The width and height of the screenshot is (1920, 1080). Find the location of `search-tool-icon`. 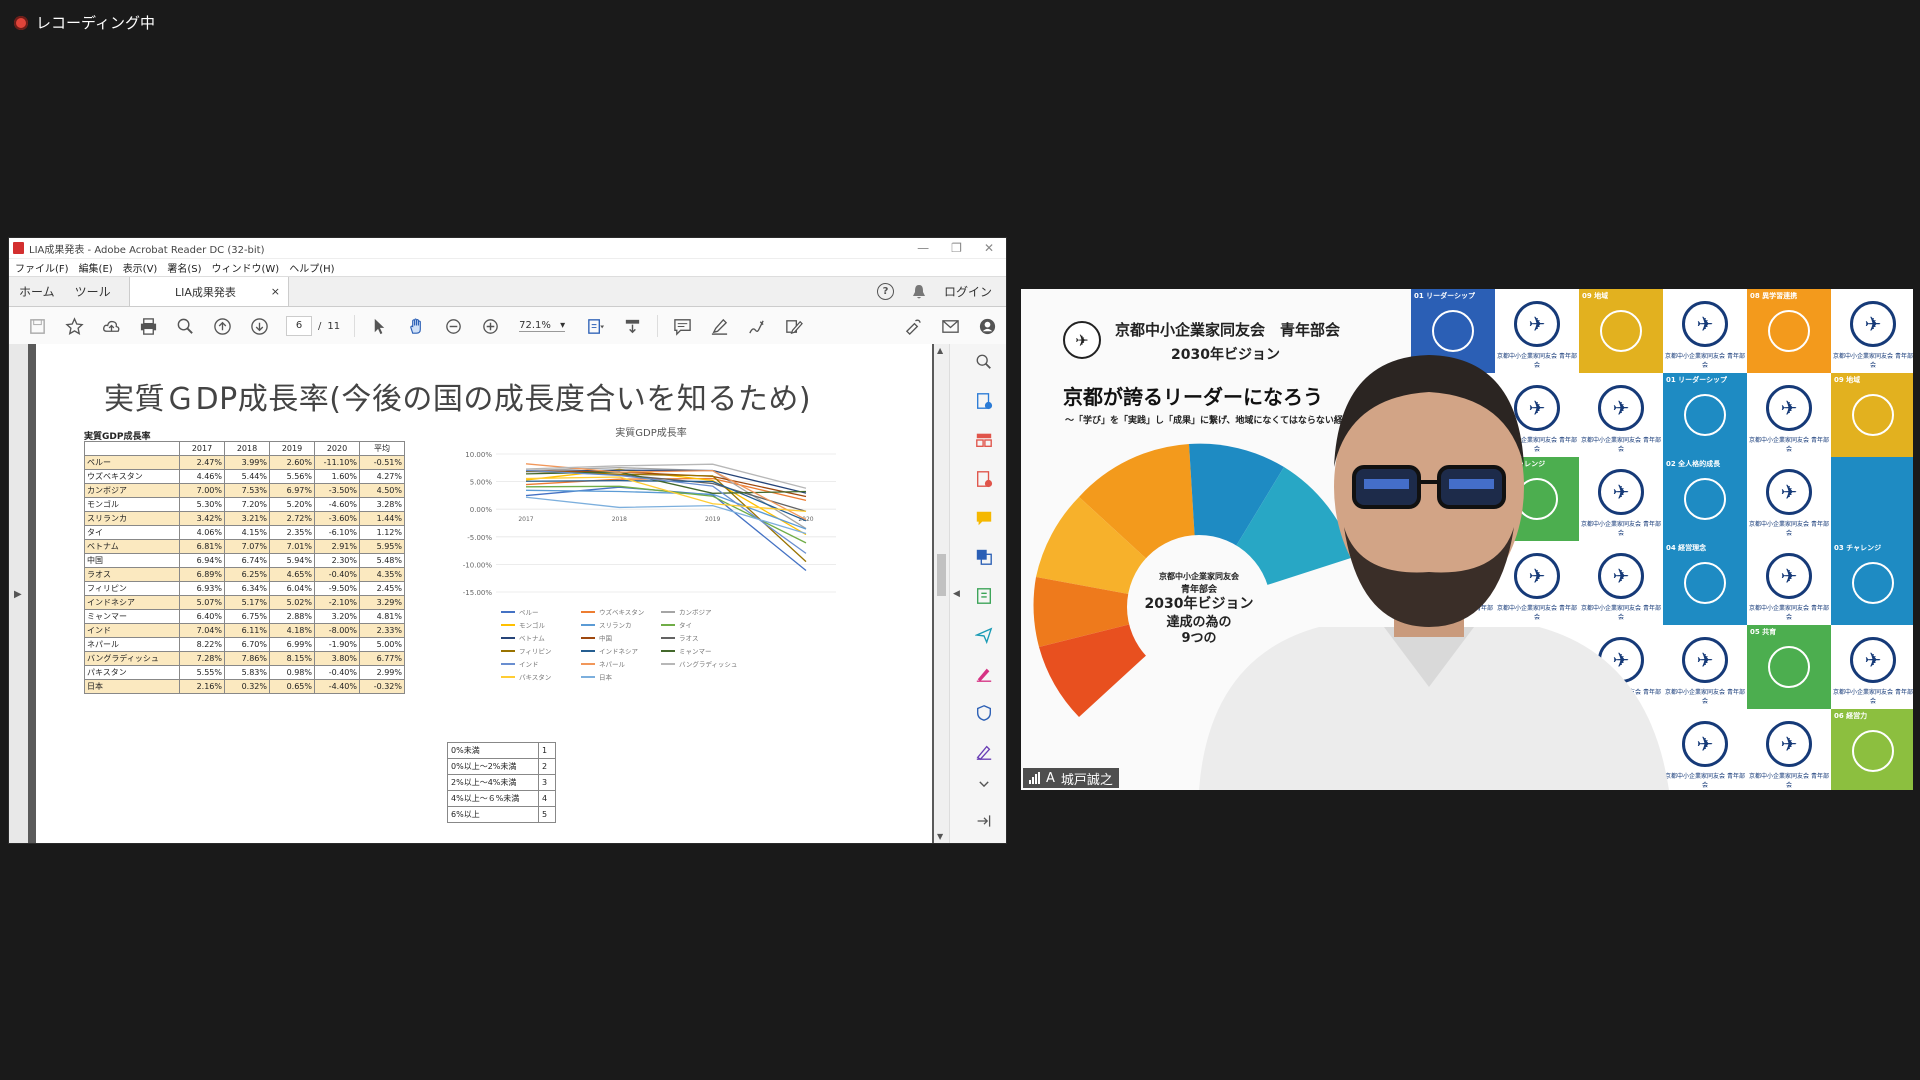

search-tool-icon is located at coordinates (984, 362).